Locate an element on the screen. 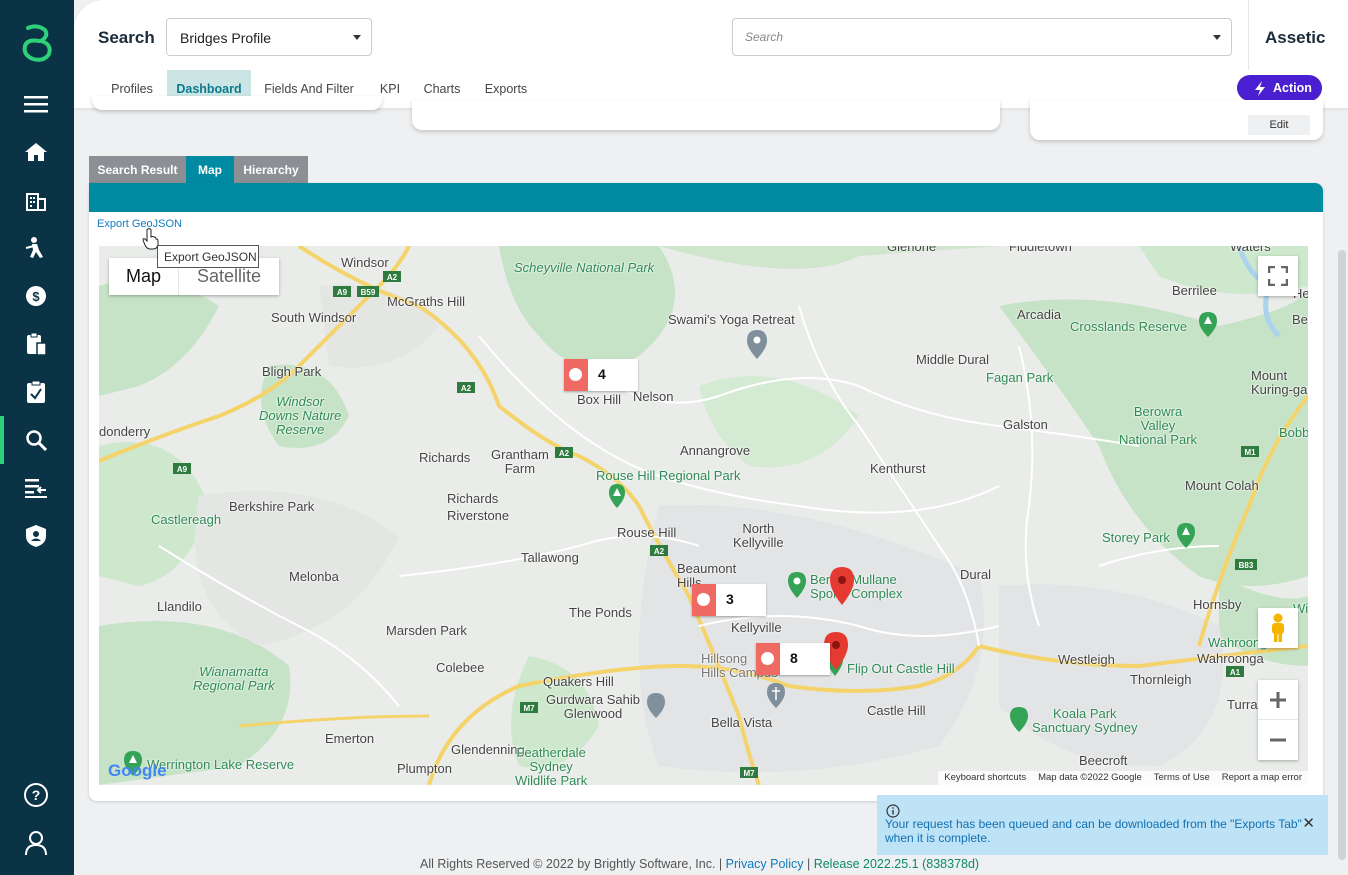  street-view-pegman is located at coordinates (1278, 628).